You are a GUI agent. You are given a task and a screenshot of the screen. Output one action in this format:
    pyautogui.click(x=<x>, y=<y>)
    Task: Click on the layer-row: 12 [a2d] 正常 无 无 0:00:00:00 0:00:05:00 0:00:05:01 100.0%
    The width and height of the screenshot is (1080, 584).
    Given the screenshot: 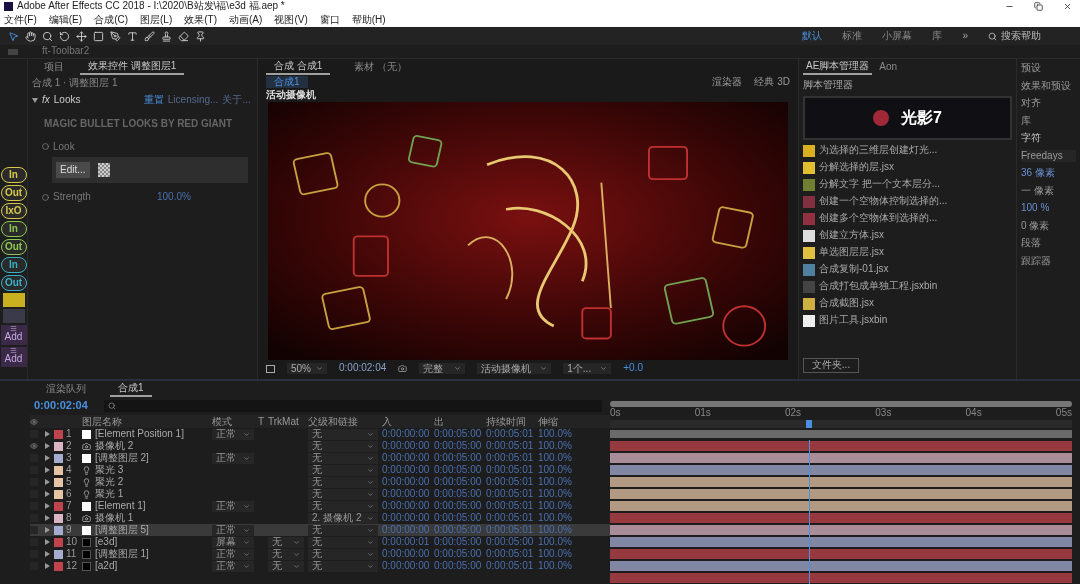 What is the action you would take?
    pyautogui.click(x=320, y=566)
    